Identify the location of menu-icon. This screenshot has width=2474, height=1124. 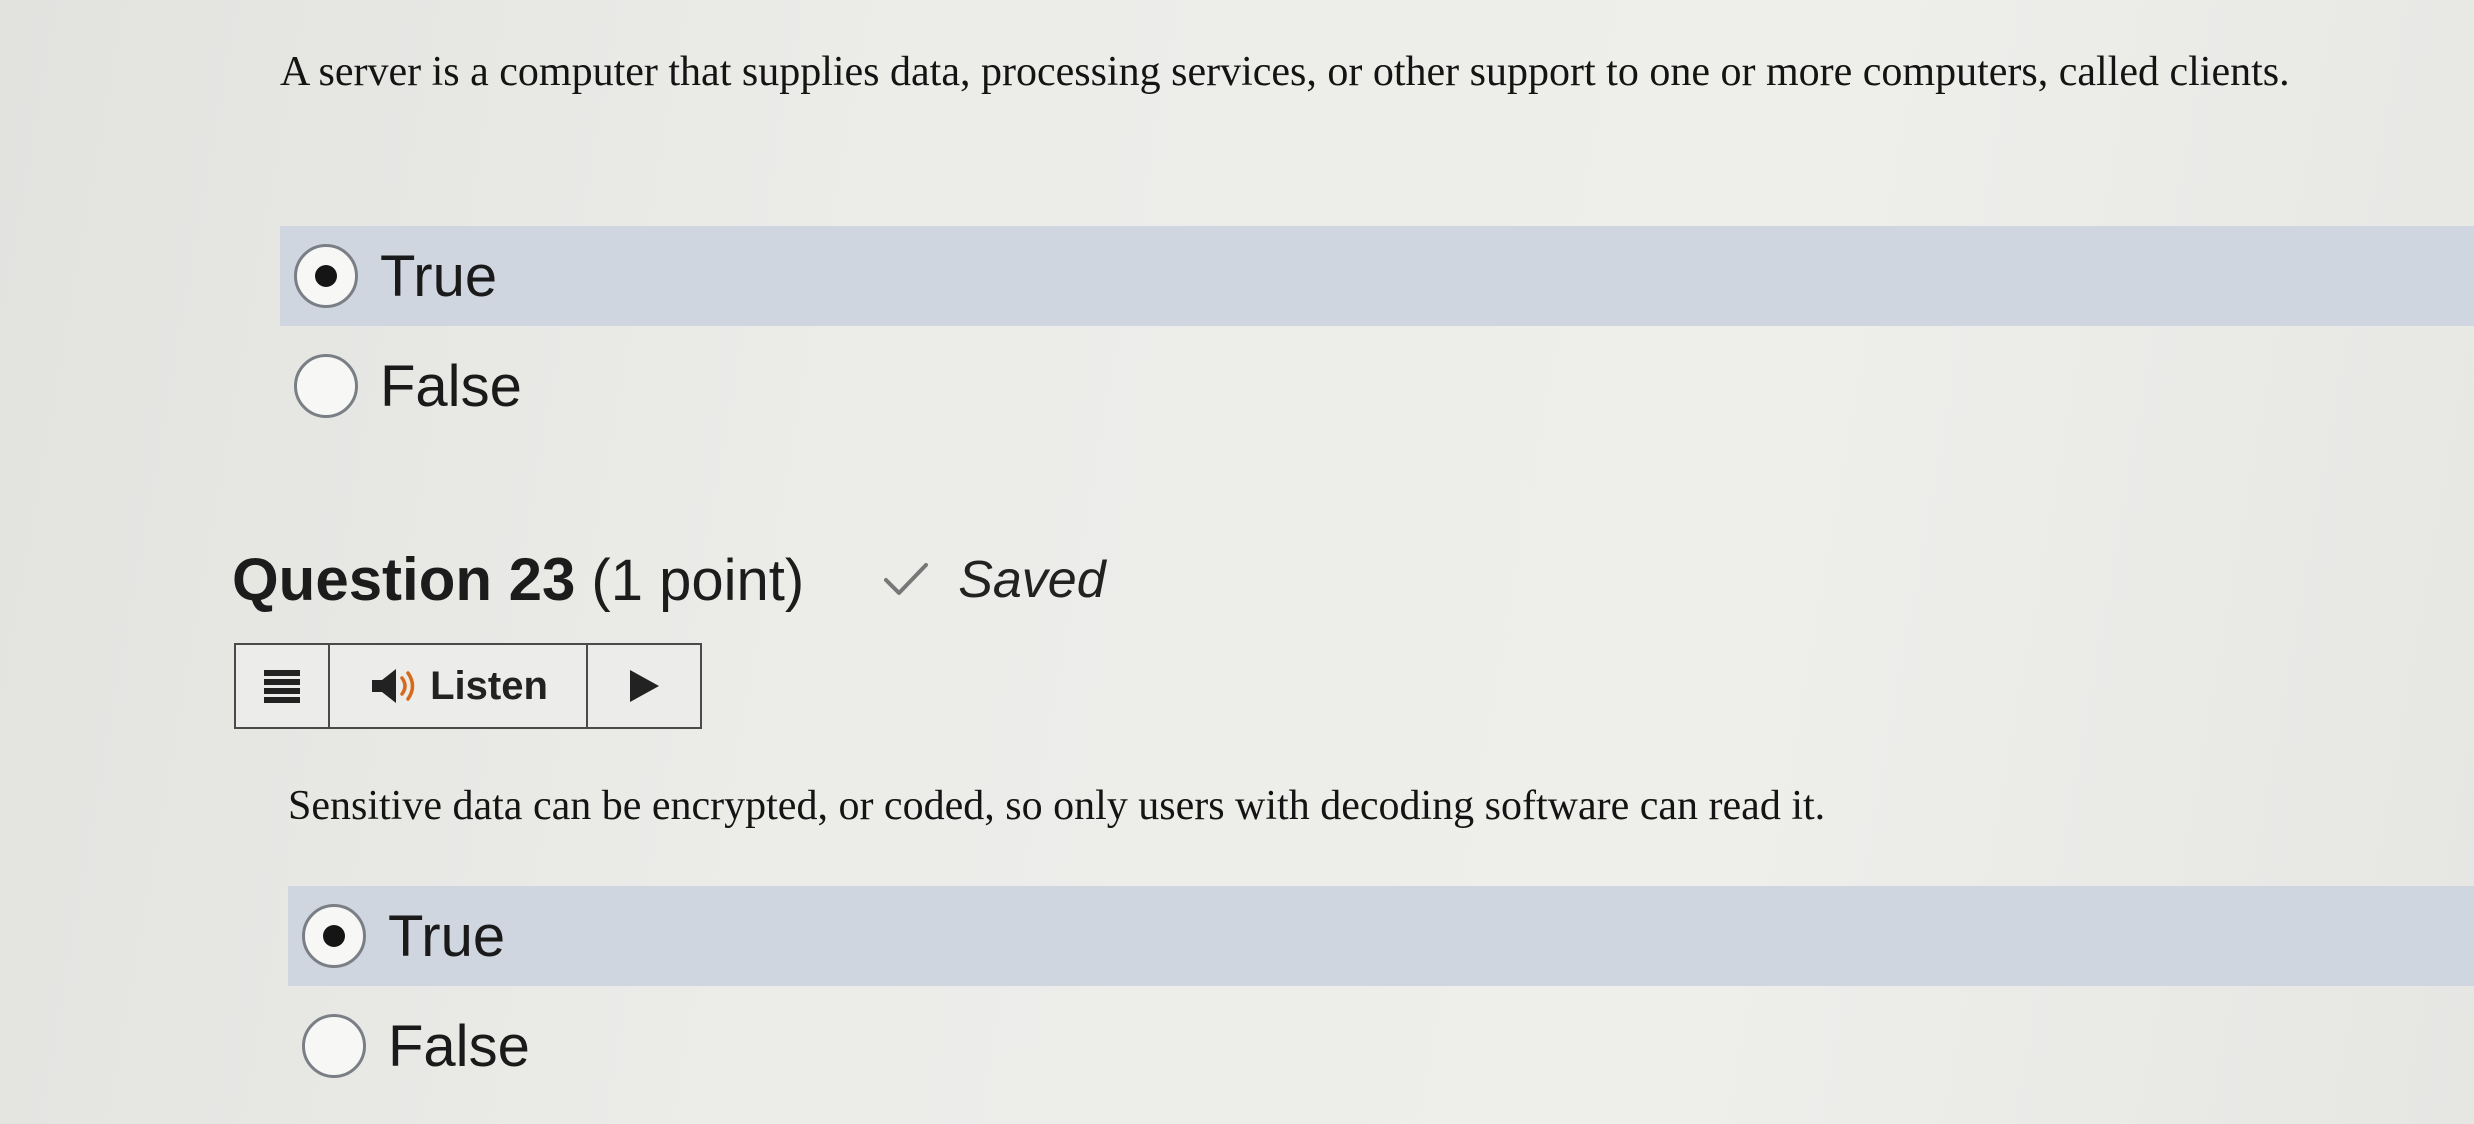
(282, 686).